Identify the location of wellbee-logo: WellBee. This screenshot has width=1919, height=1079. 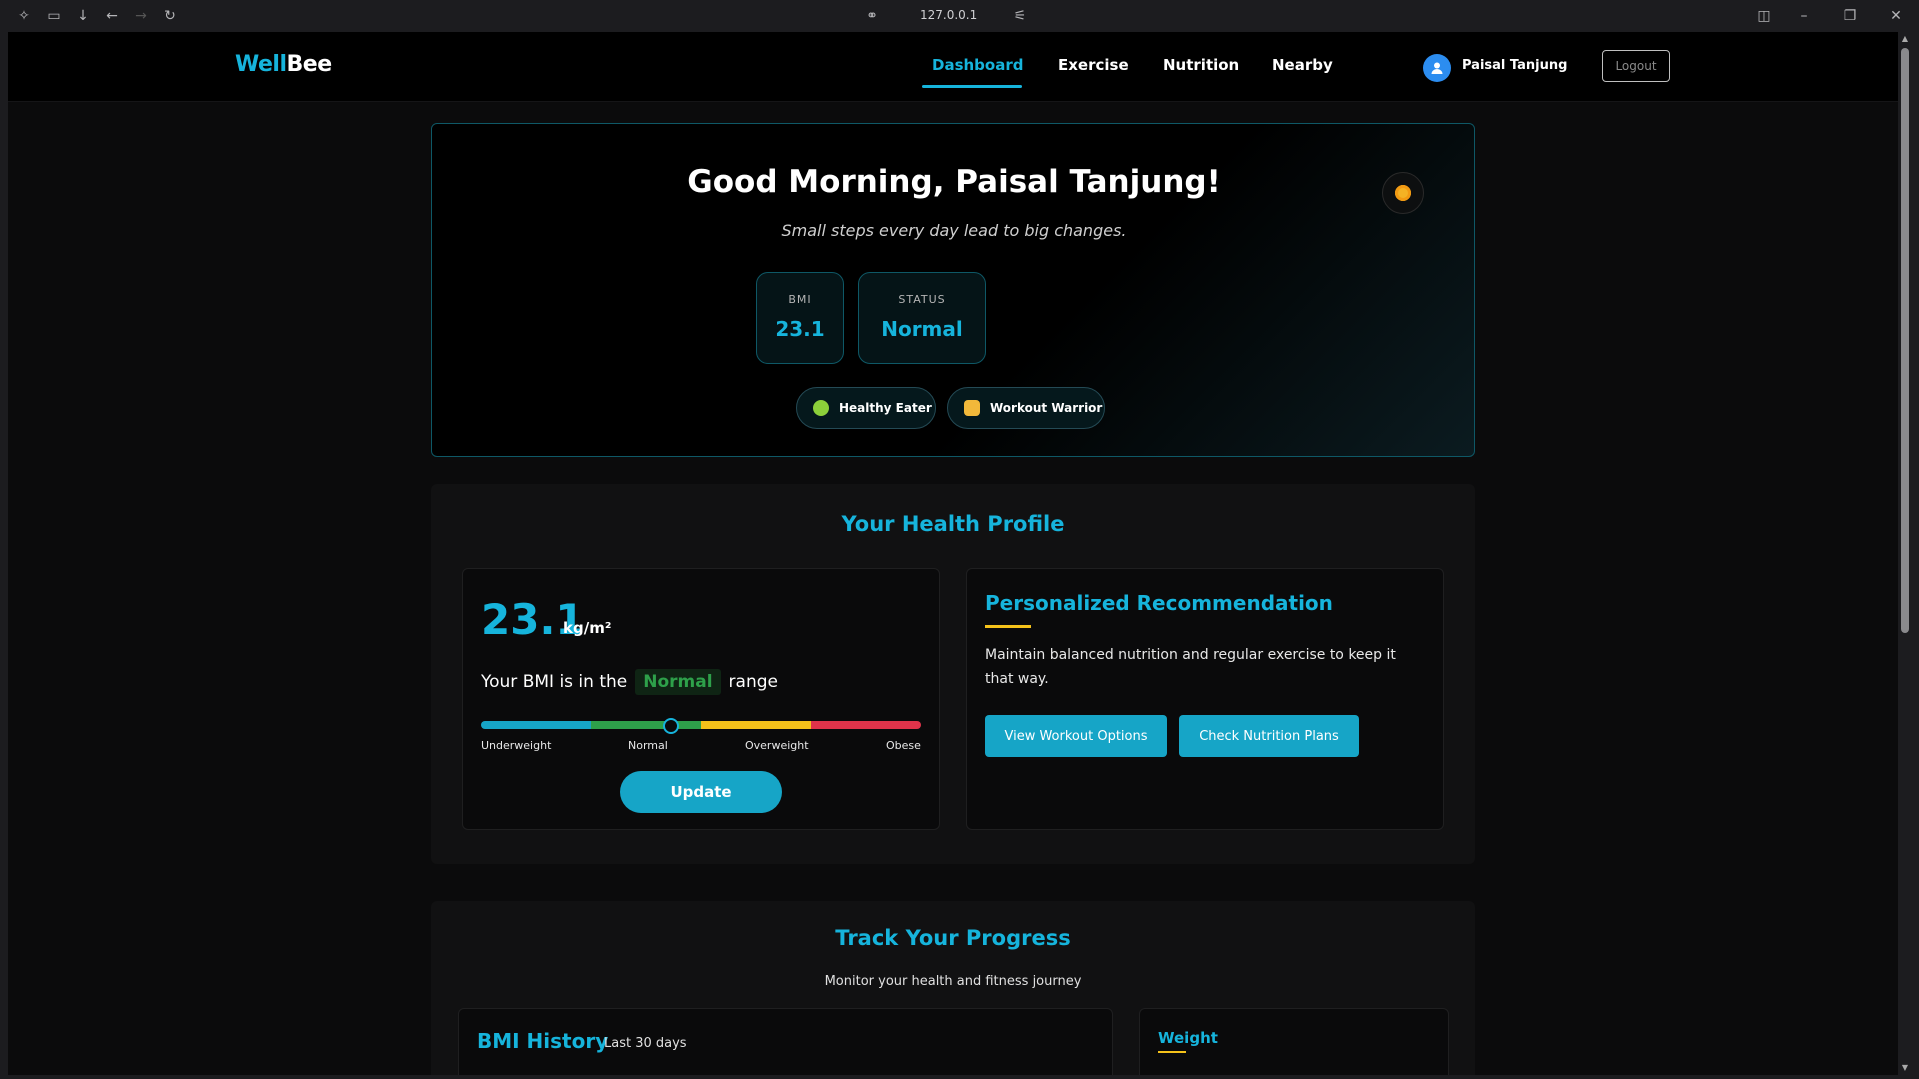
(283, 64).